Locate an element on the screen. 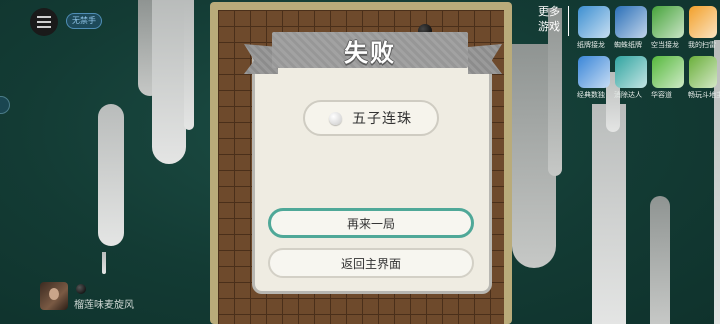  match-icon is located at coordinates (631, 72).